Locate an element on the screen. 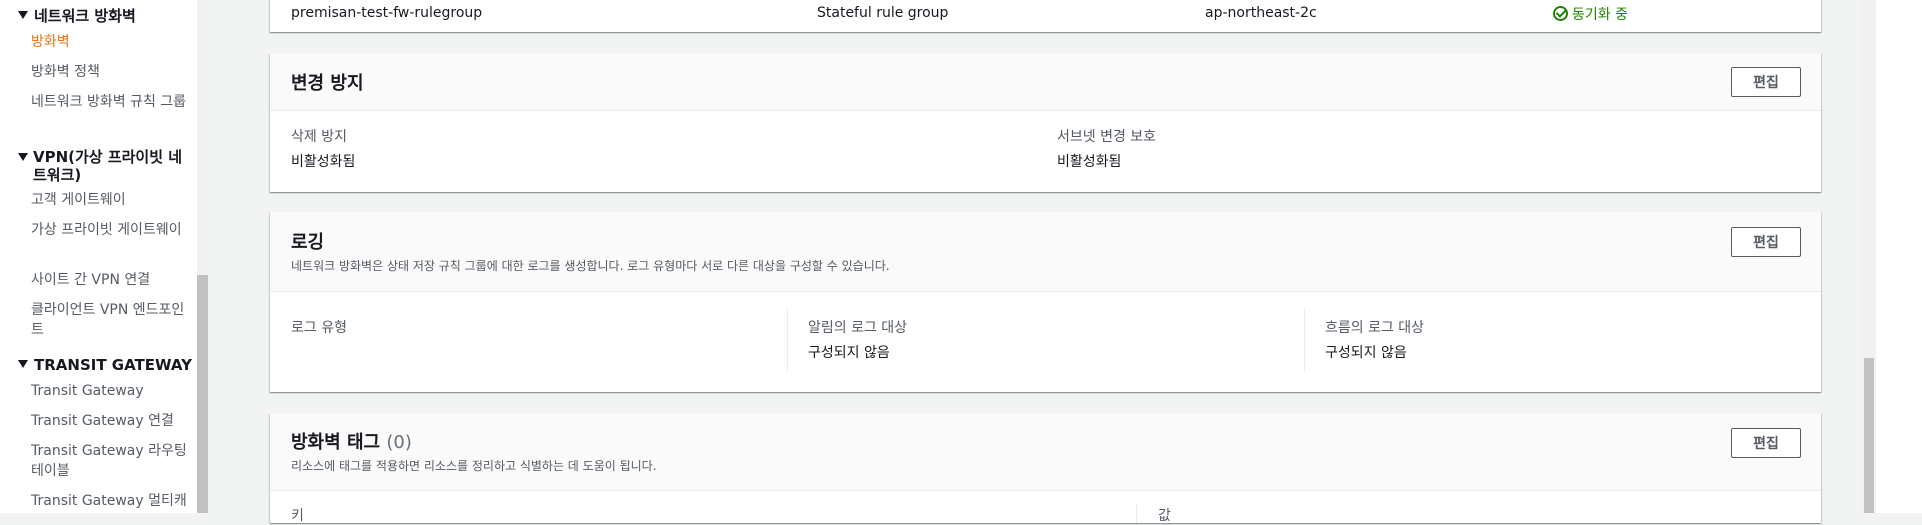 This screenshot has height=525, width=1922. log-type-label: 로그 유형 is located at coordinates (319, 328).